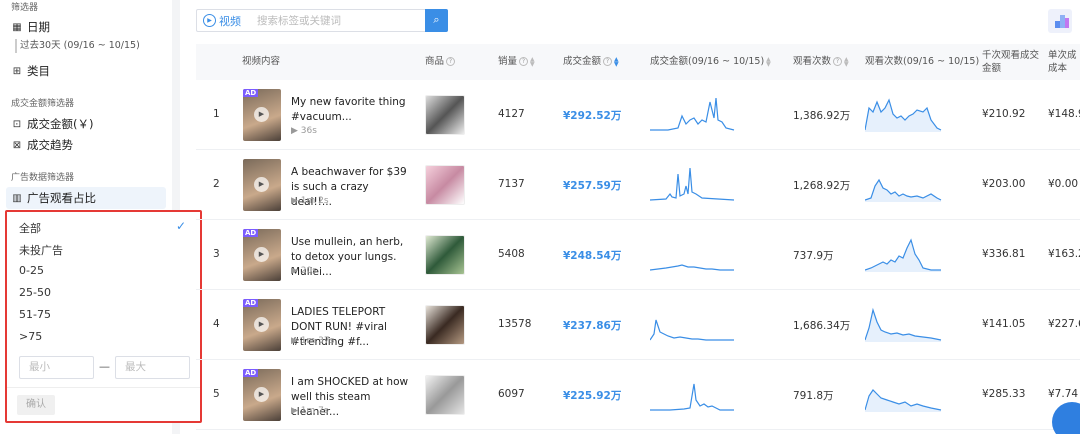  Describe the element at coordinates (1063, 394) in the screenshot. I see `cpc-value: ¥7.74` at that location.